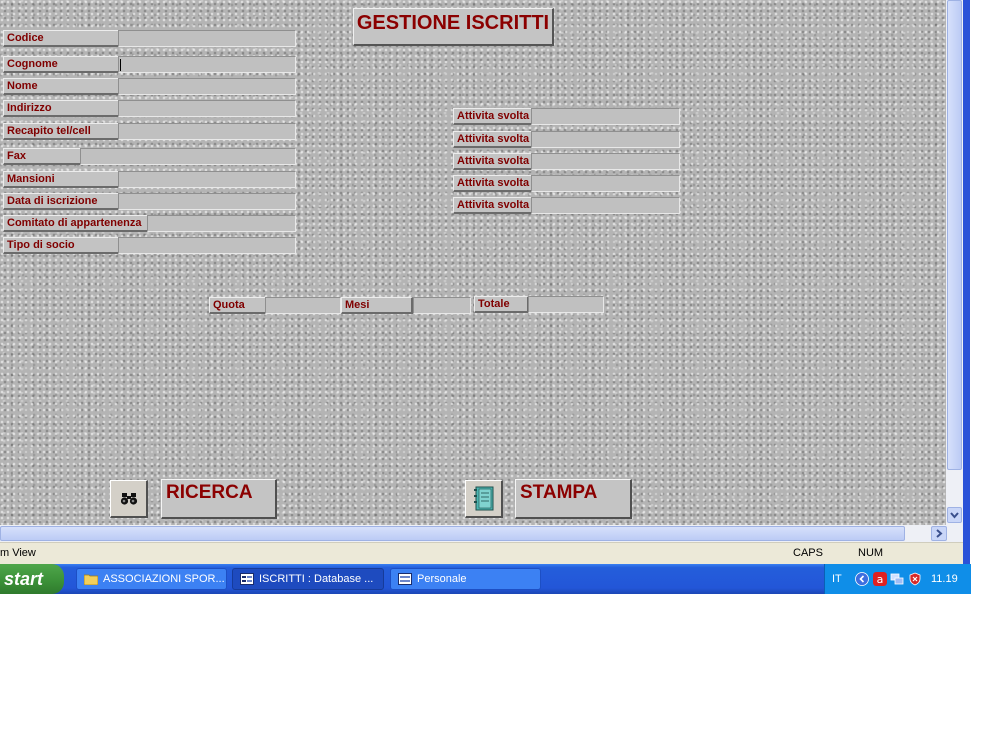 Image resolution: width=1000 pixels, height=750 pixels. What do you see at coordinates (61, 131) in the screenshot?
I see `label-recapito: Recapito tel/cell` at bounding box center [61, 131].